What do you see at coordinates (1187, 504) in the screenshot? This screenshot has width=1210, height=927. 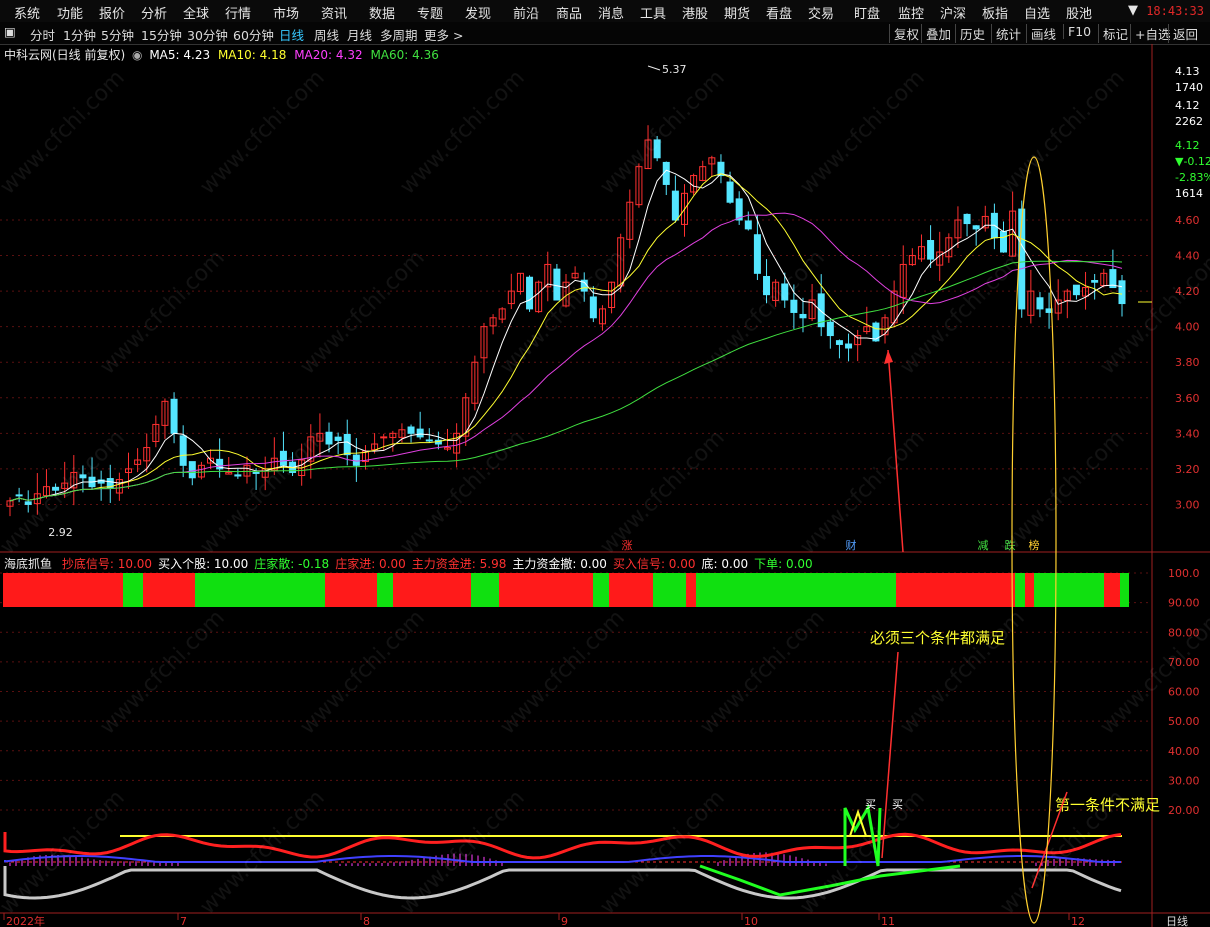 I see `price-tick: 3.00` at bounding box center [1187, 504].